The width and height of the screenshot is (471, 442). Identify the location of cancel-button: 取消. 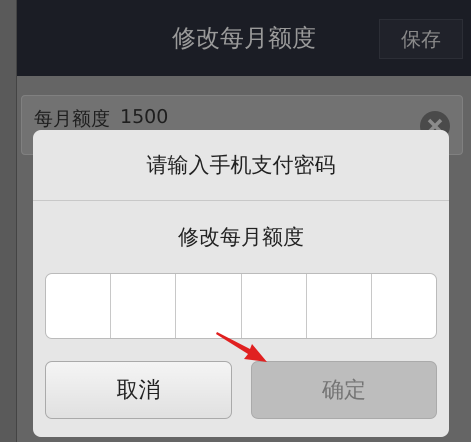
(138, 390).